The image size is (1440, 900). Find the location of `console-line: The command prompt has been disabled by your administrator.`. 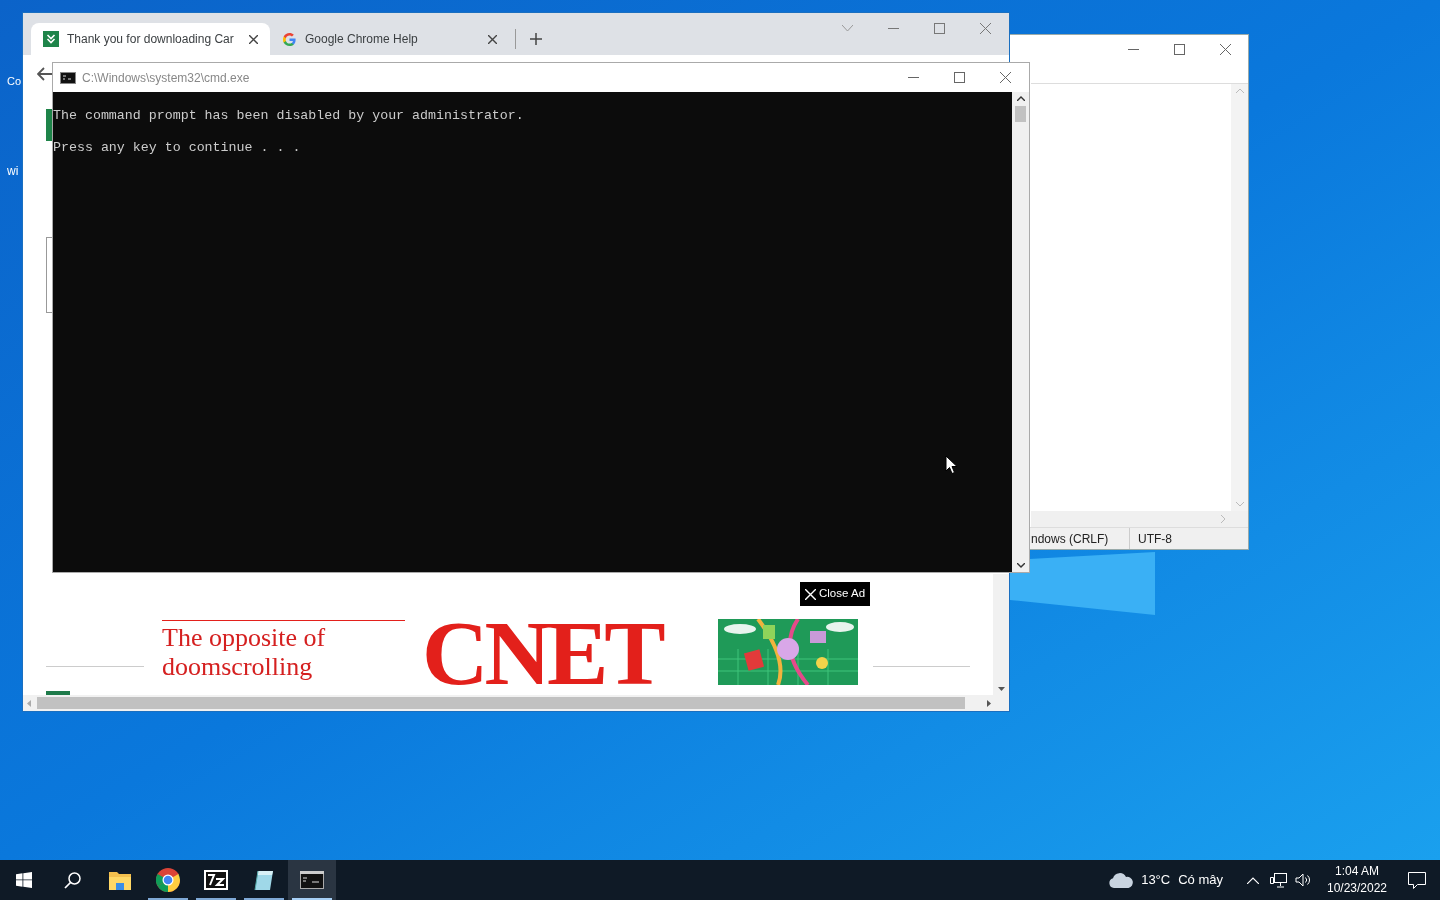

console-line: The command prompt has been disabled by your administrator. is located at coordinates (289, 116).